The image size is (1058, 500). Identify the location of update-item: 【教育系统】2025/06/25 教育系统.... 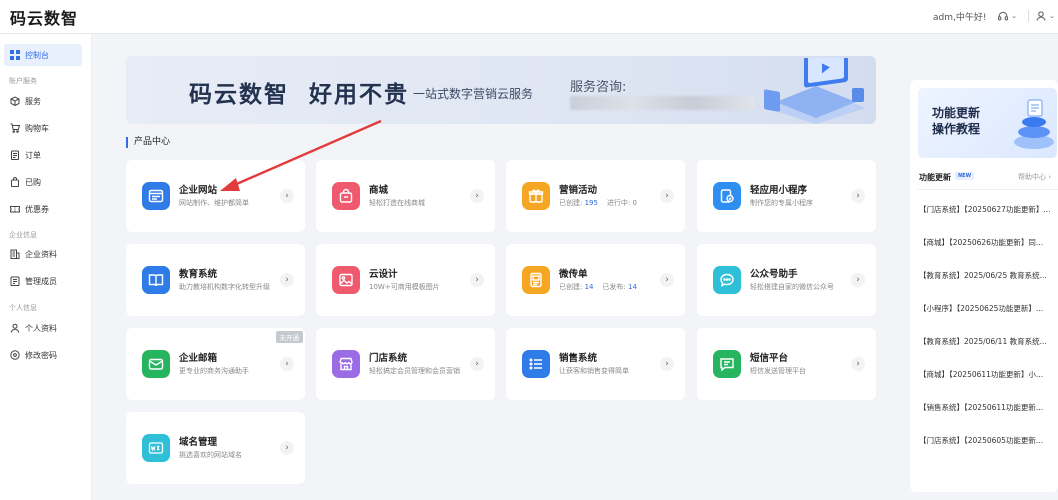
(988, 275).